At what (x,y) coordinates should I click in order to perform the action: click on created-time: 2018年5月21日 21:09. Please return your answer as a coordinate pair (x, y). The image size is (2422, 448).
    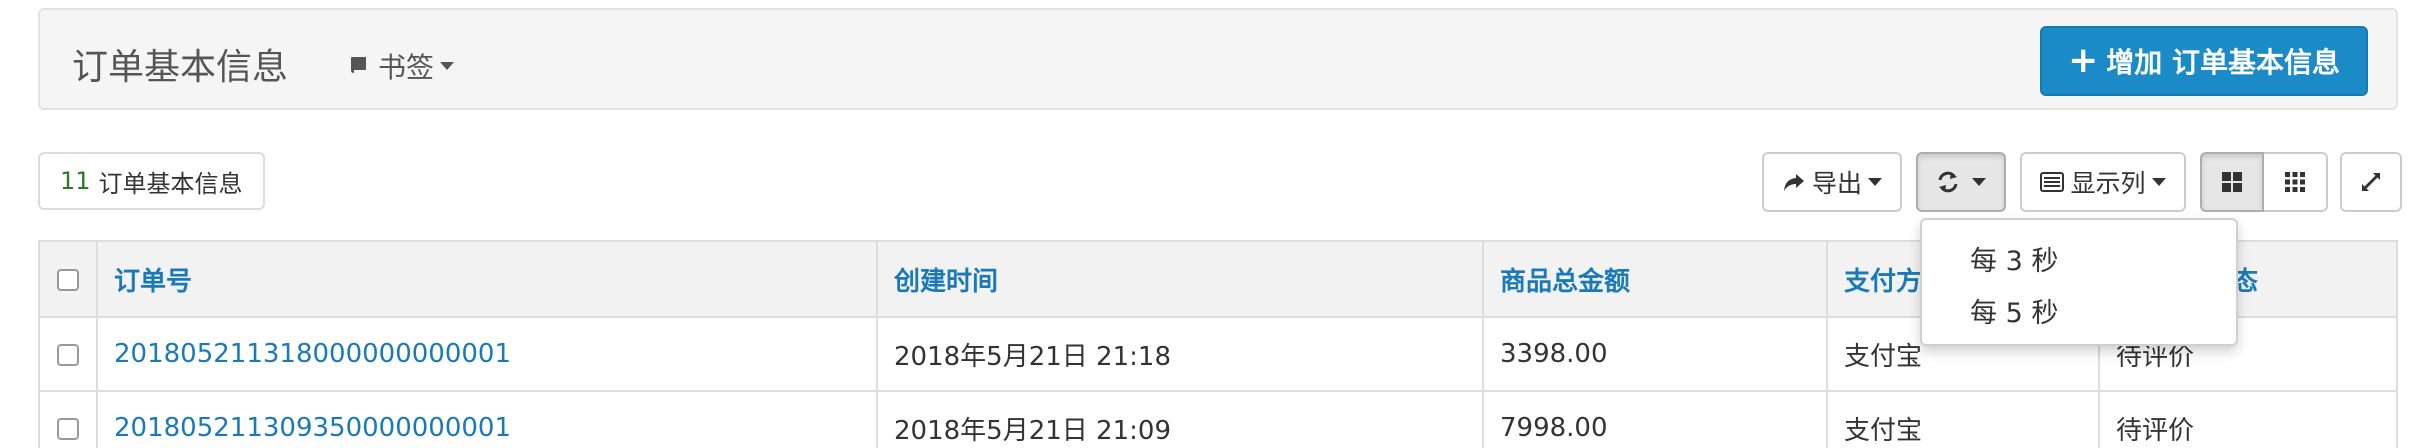
    Looking at the image, I should click on (1180, 419).